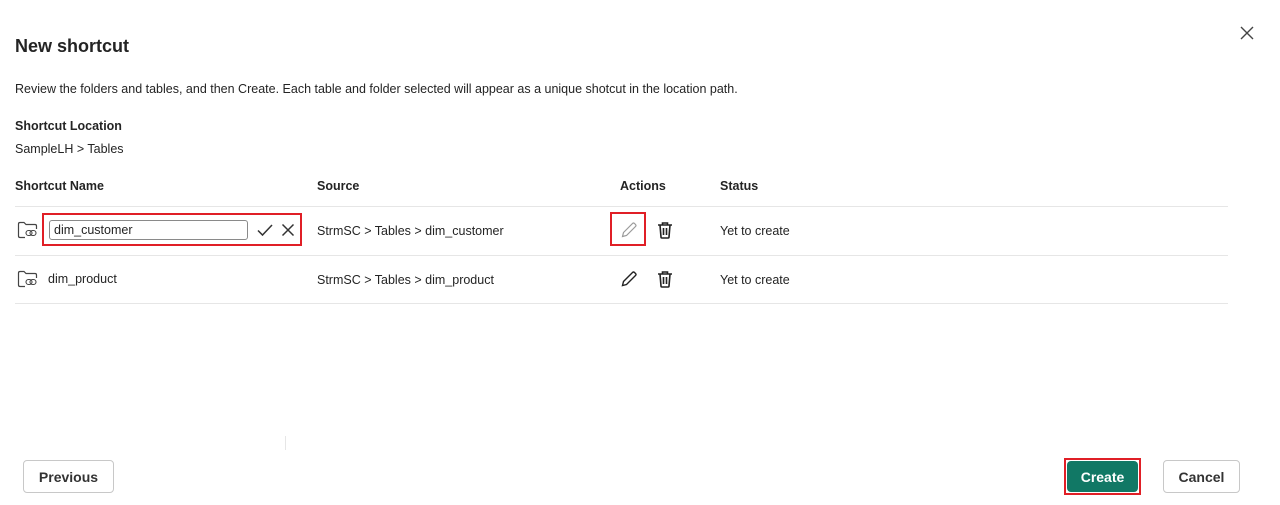  Describe the element at coordinates (69, 149) in the screenshot. I see `shortcut-location-path: SampleLH > Tables` at that location.